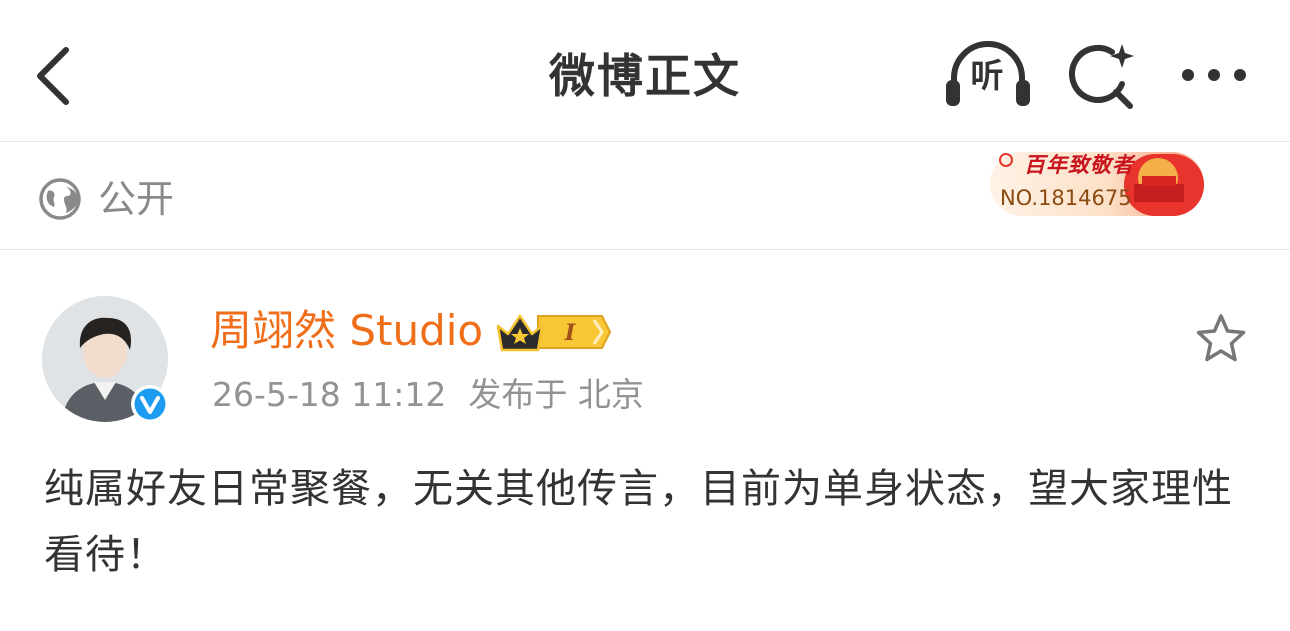  Describe the element at coordinates (1079, 165) in the screenshot. I see `fan-badge-title: 百年致敬者` at that location.